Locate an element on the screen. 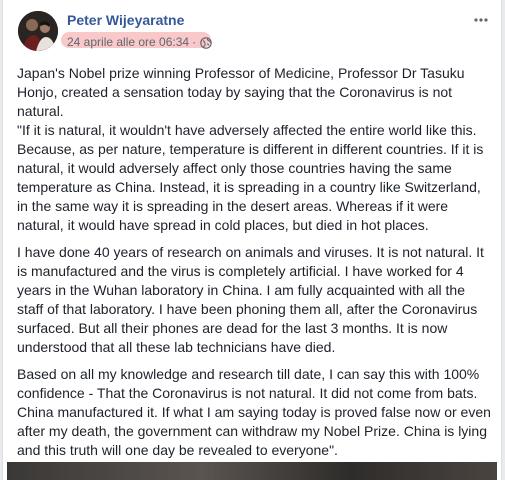 The image size is (505, 480). avatar-photo is located at coordinates (38, 31).